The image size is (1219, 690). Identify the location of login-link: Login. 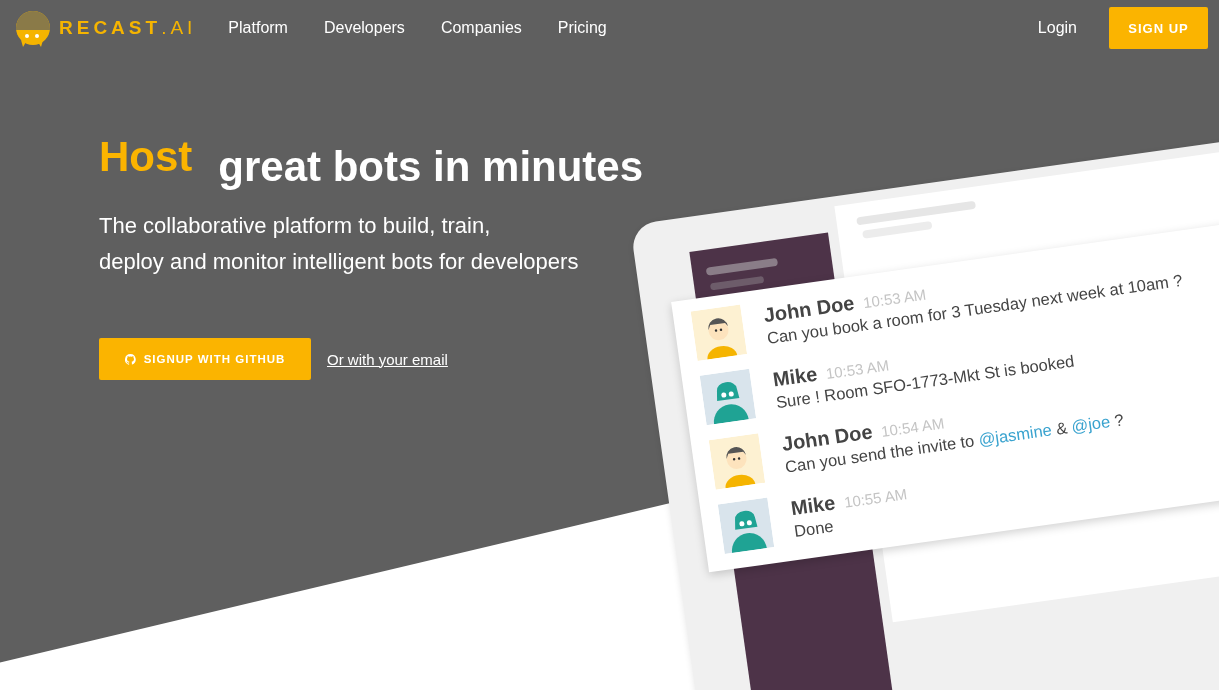
(1057, 28).